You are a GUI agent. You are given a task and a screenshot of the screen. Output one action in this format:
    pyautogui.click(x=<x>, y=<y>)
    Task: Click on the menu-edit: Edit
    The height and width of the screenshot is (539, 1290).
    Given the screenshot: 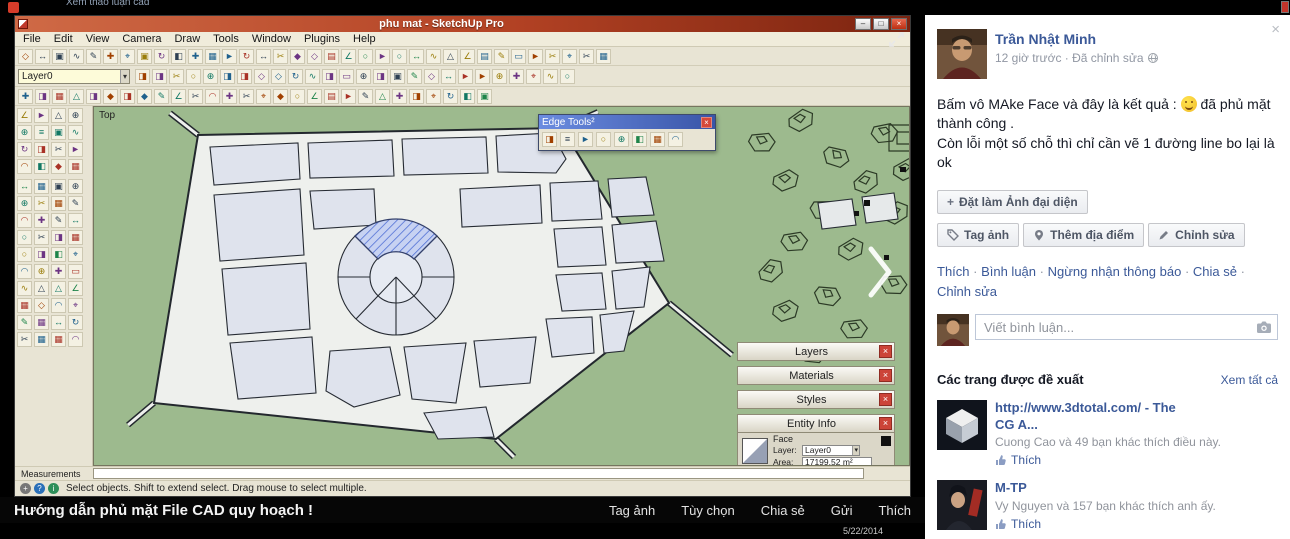 What is the action you would take?
    pyautogui.click(x=63, y=39)
    